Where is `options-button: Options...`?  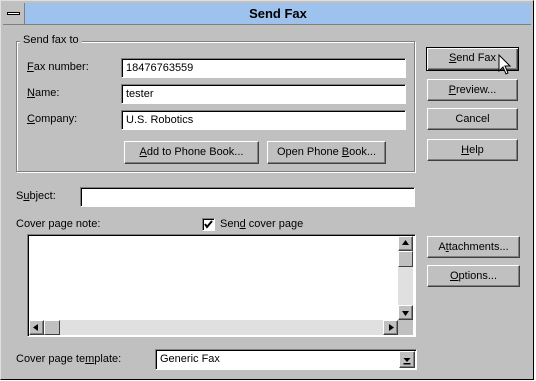 options-button: Options... is located at coordinates (473, 276).